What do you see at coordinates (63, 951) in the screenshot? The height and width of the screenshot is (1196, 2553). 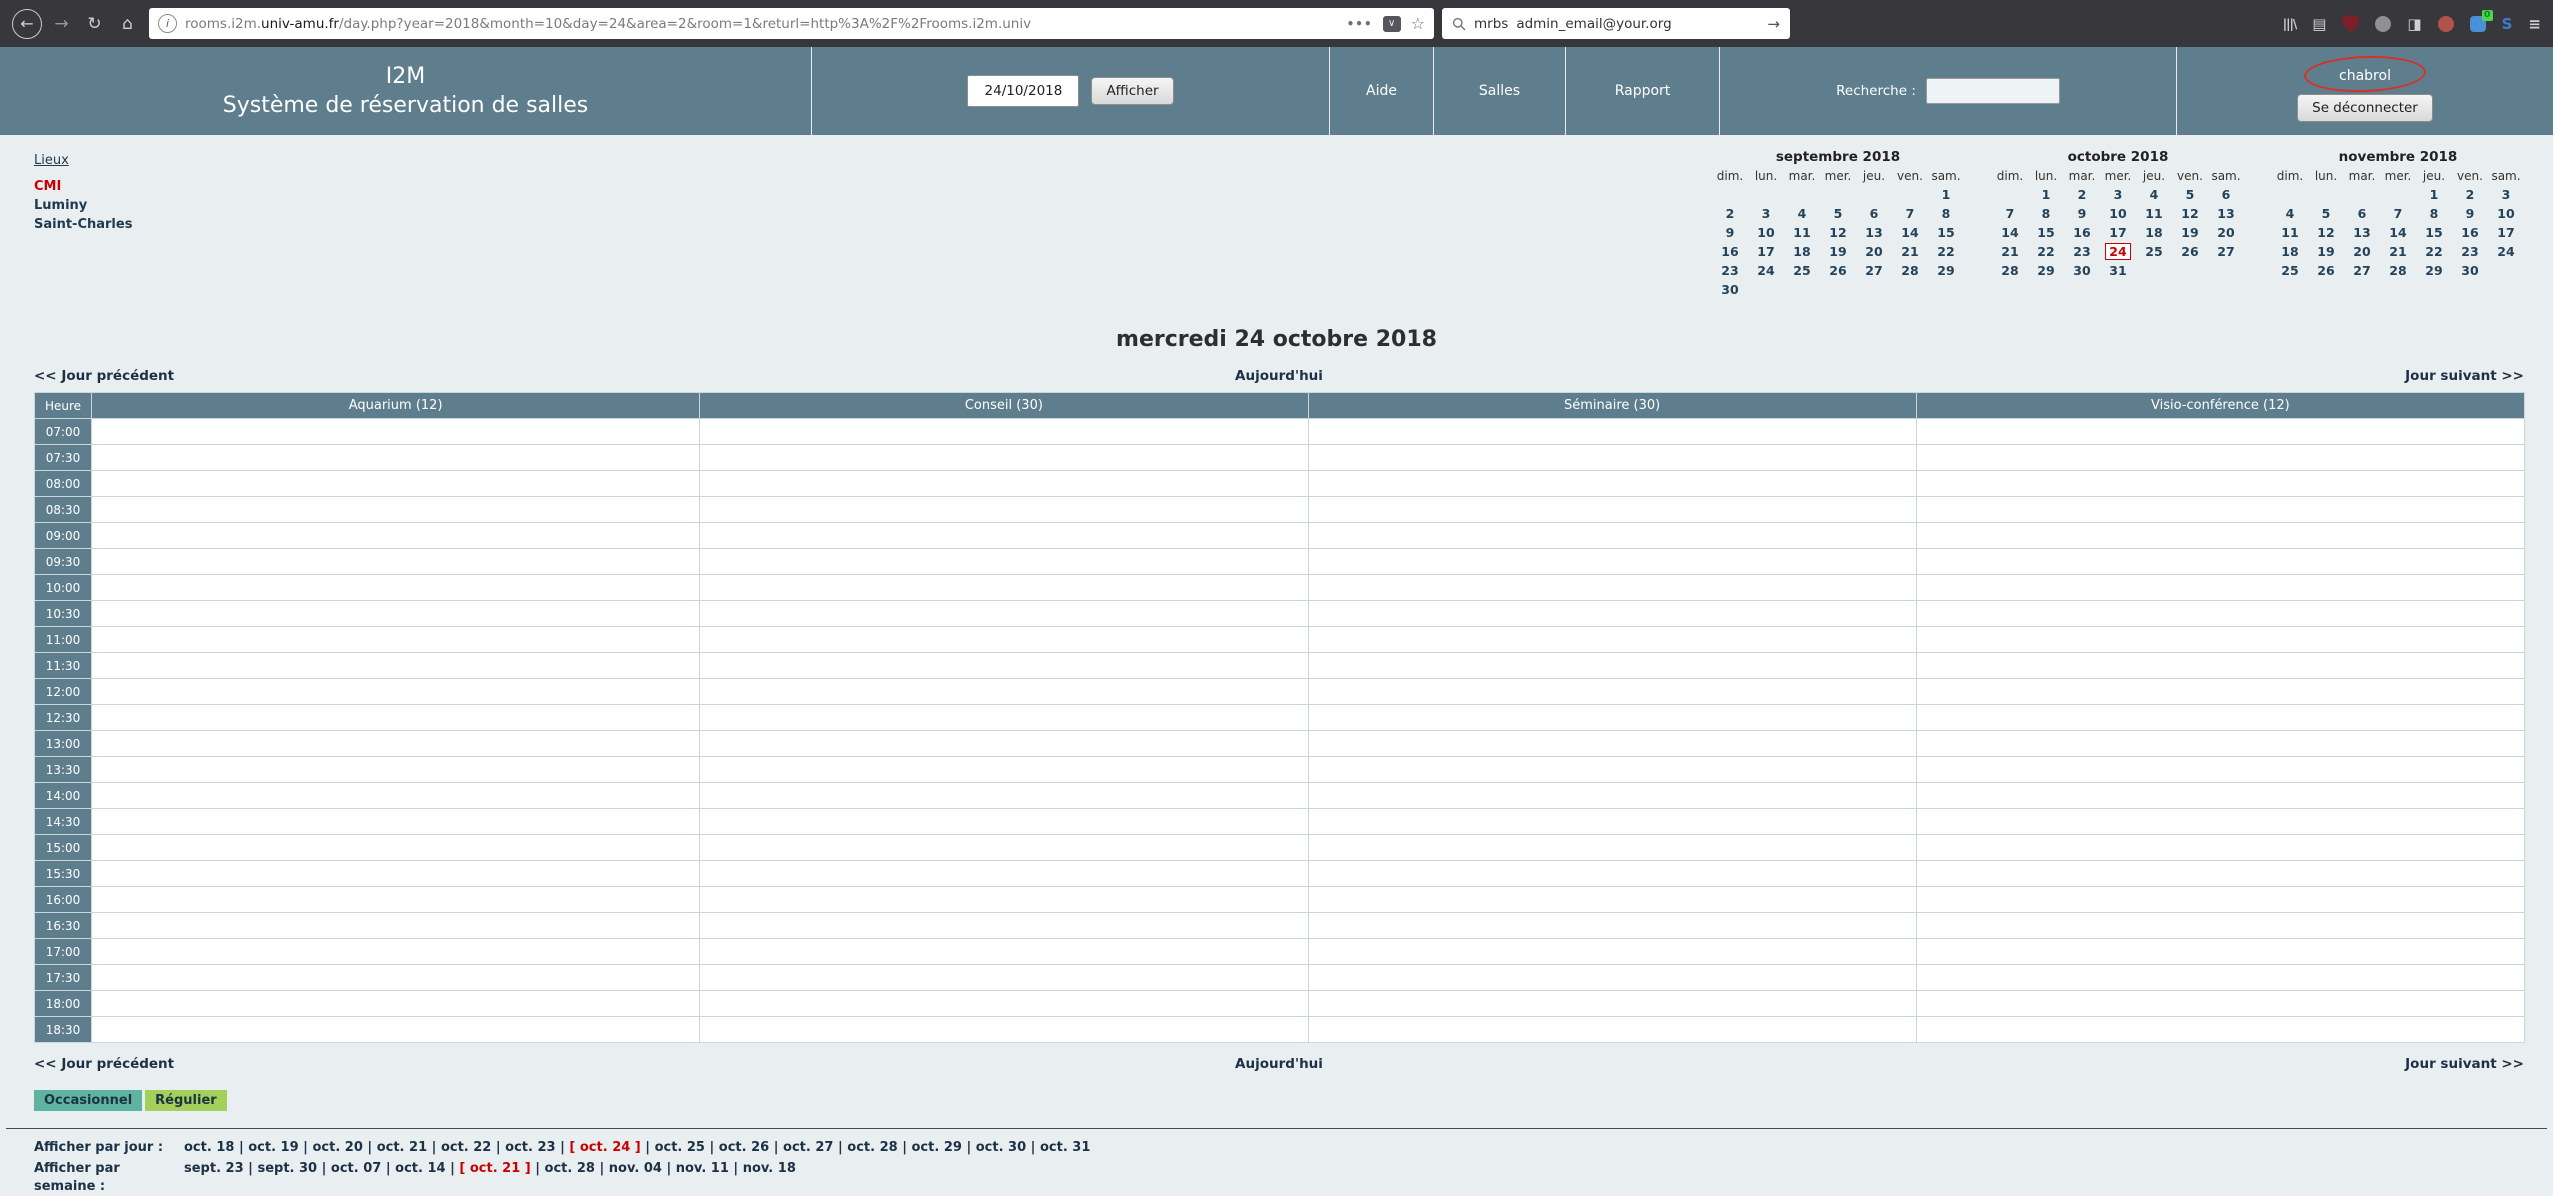 I see `time-label: 17:00` at bounding box center [63, 951].